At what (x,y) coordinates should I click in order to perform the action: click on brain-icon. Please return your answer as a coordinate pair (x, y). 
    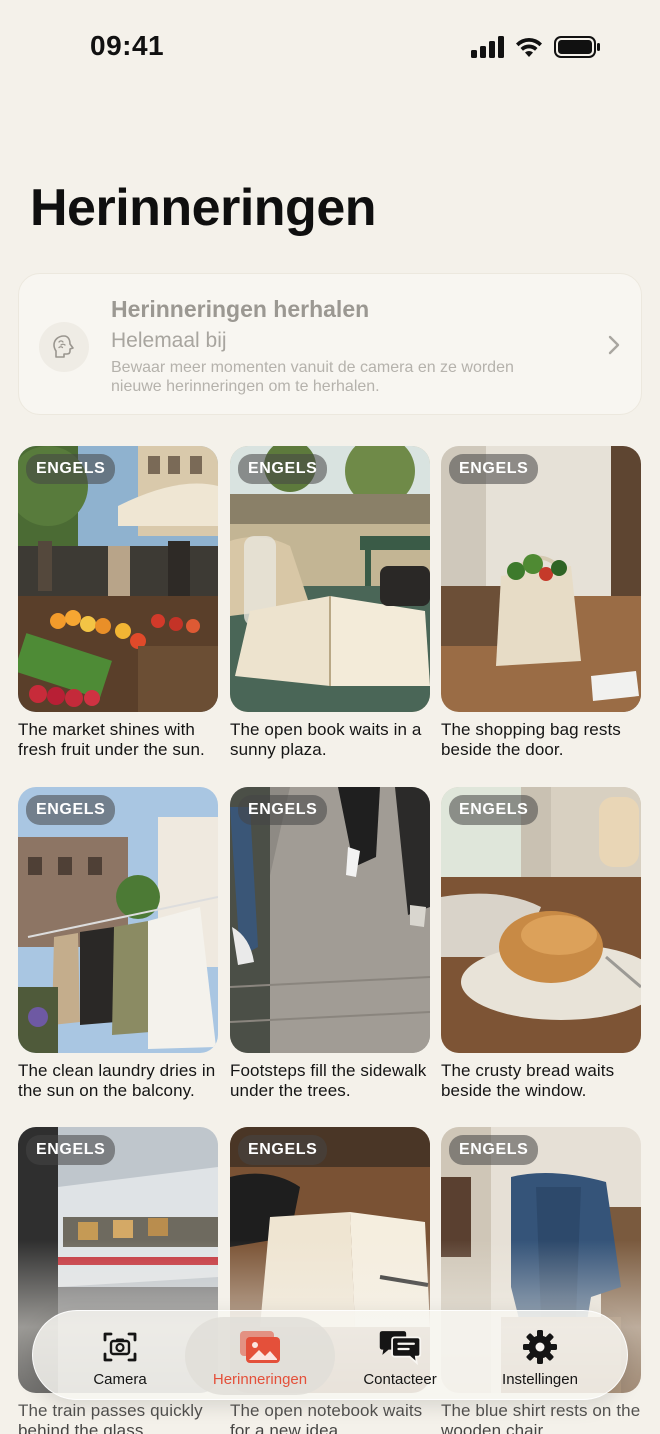
    Looking at the image, I should click on (64, 347).